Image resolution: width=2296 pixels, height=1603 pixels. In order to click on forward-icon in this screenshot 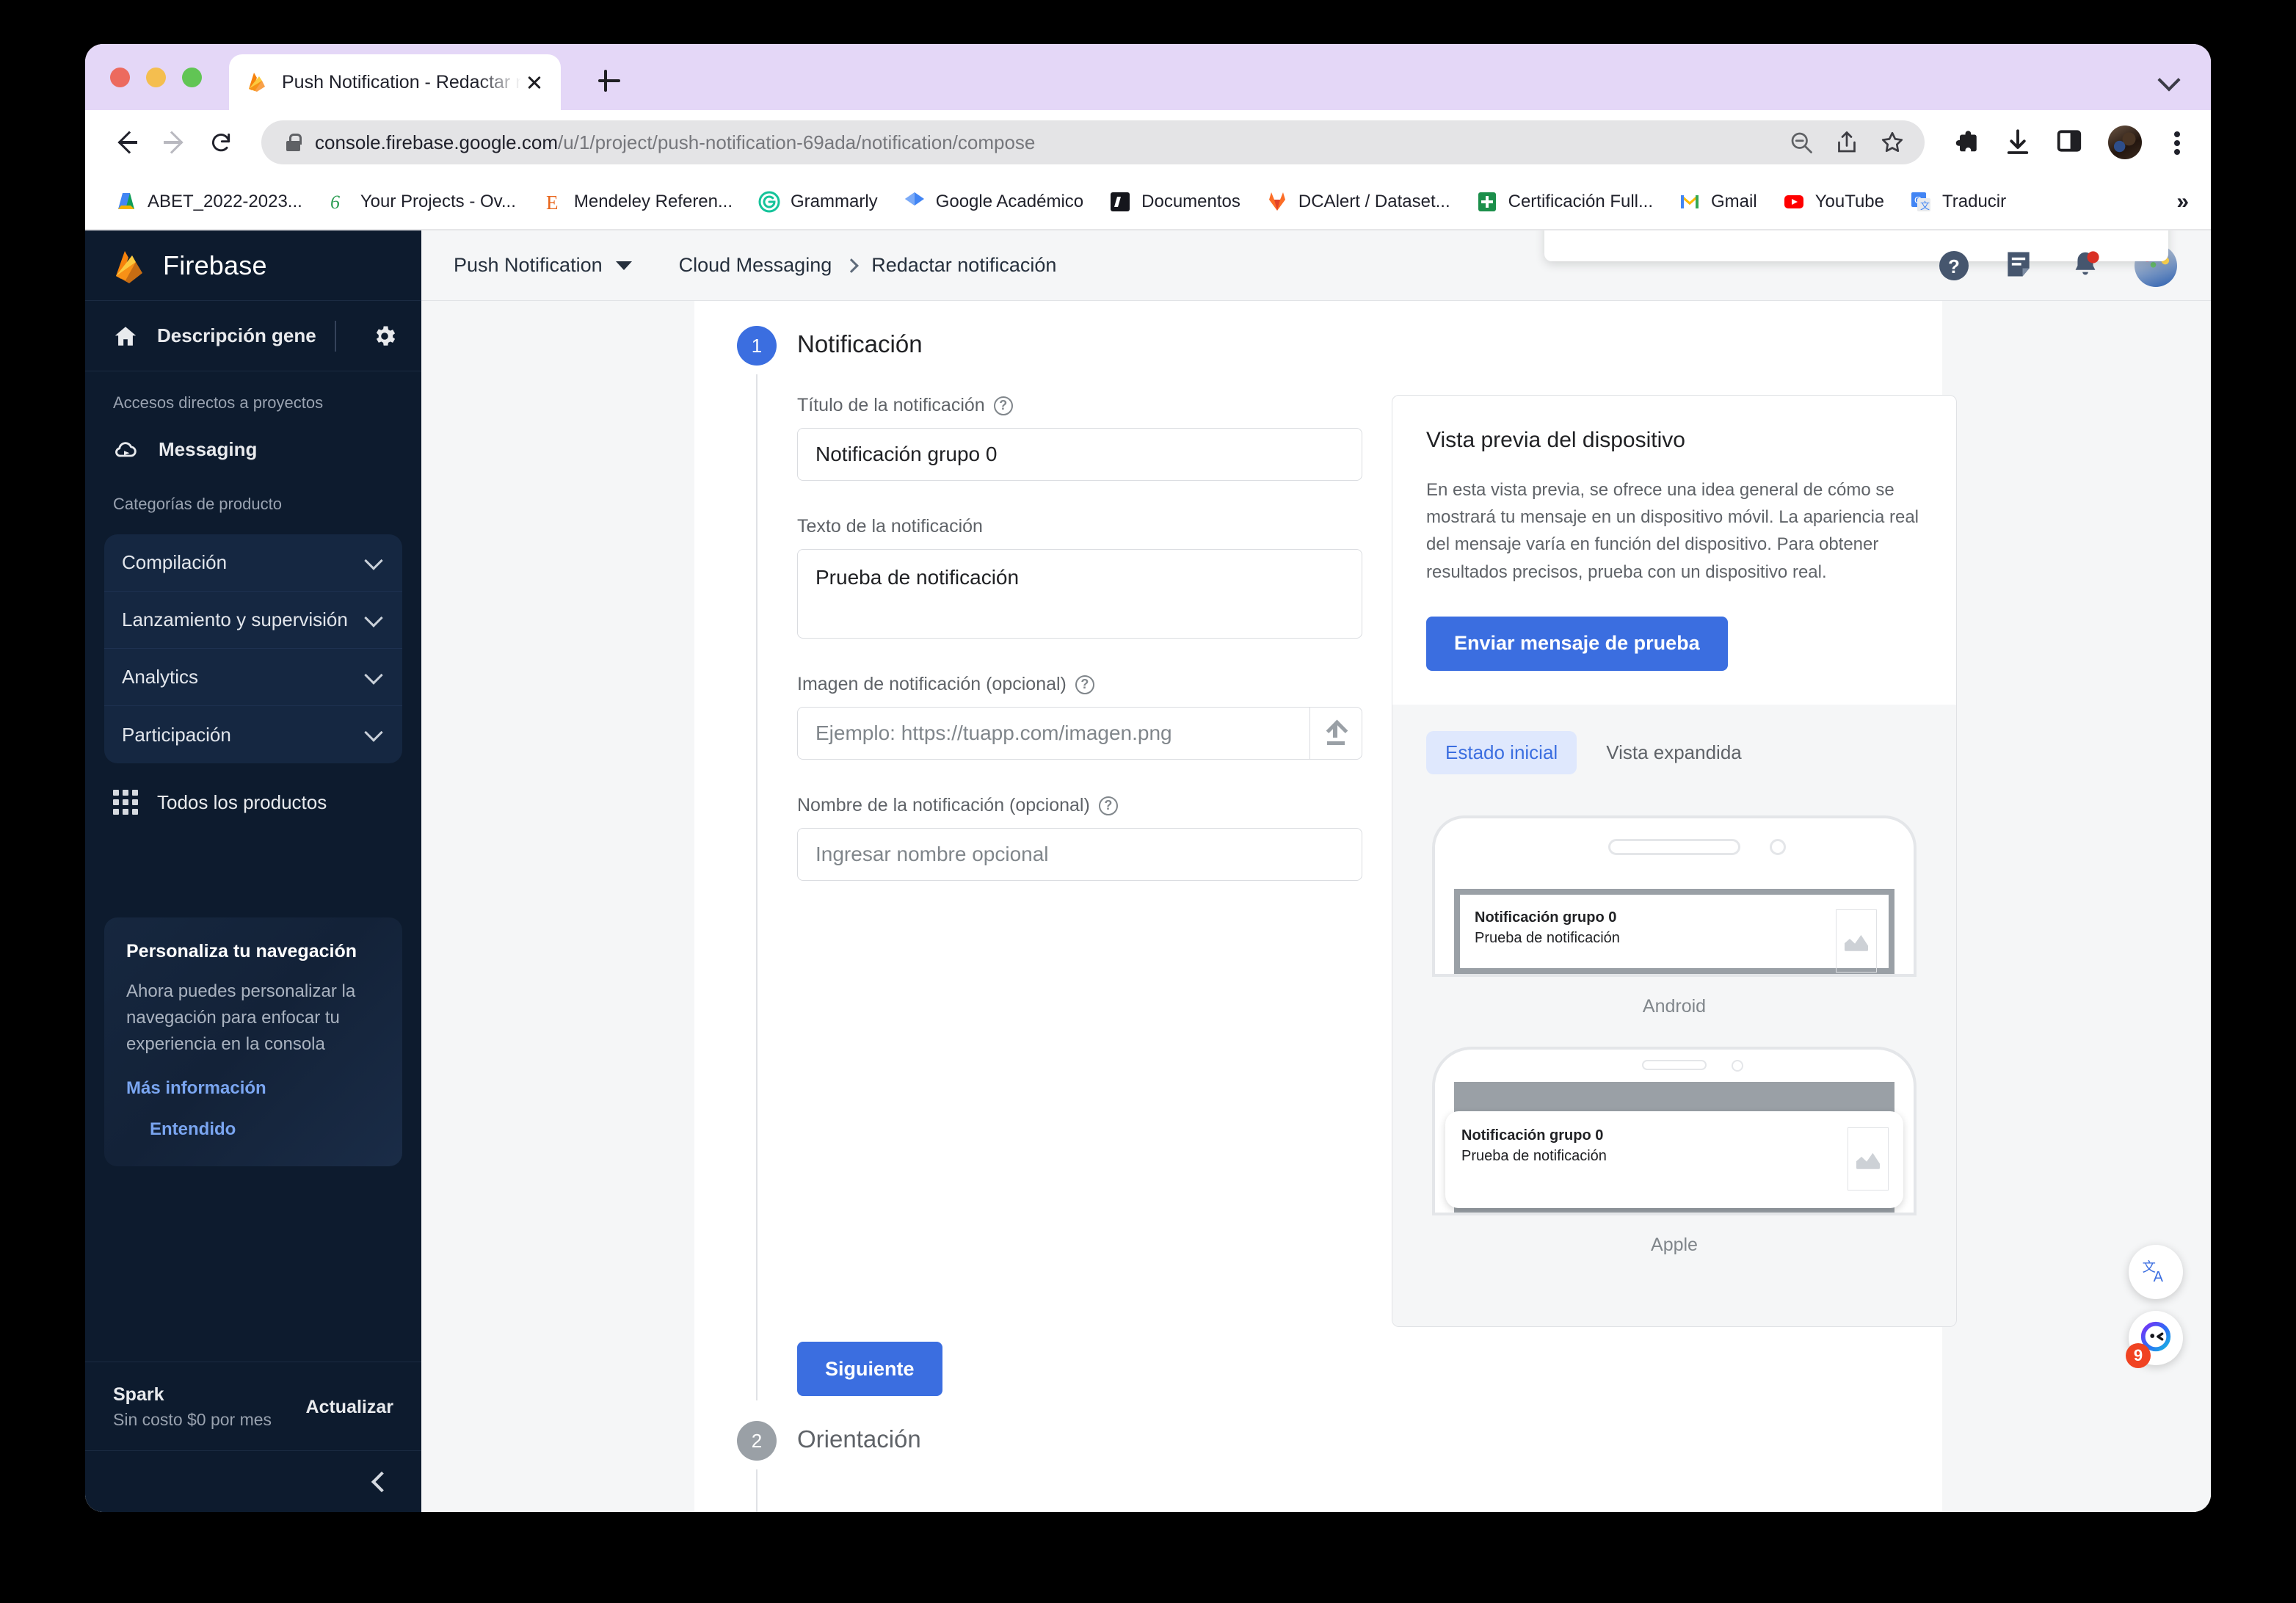, I will do `click(174, 142)`.